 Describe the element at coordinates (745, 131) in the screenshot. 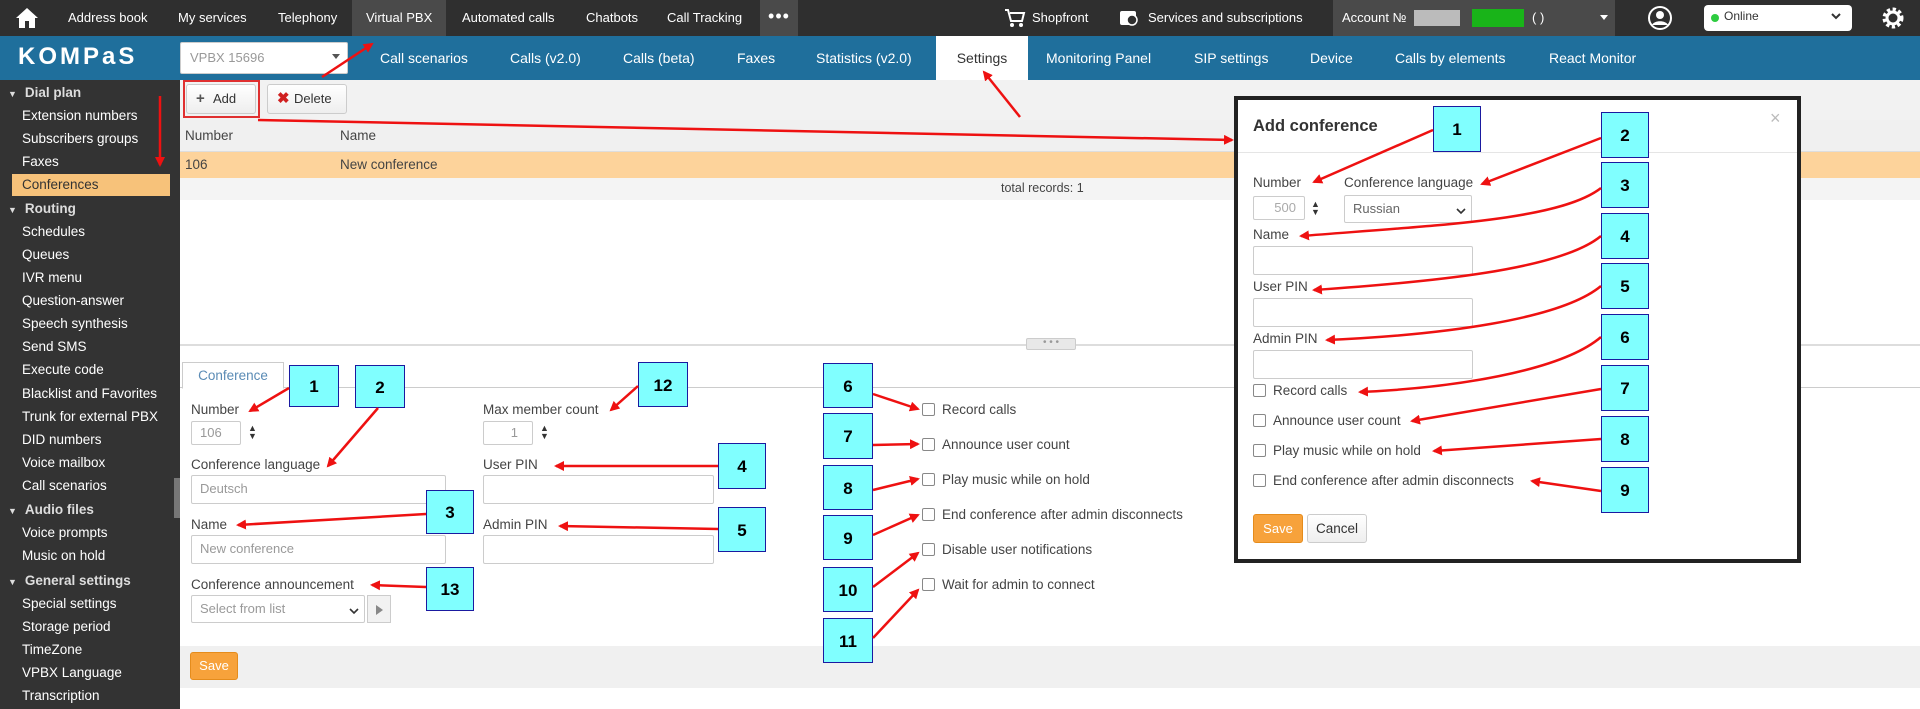

I see `arrow-add-to-dialog` at that location.